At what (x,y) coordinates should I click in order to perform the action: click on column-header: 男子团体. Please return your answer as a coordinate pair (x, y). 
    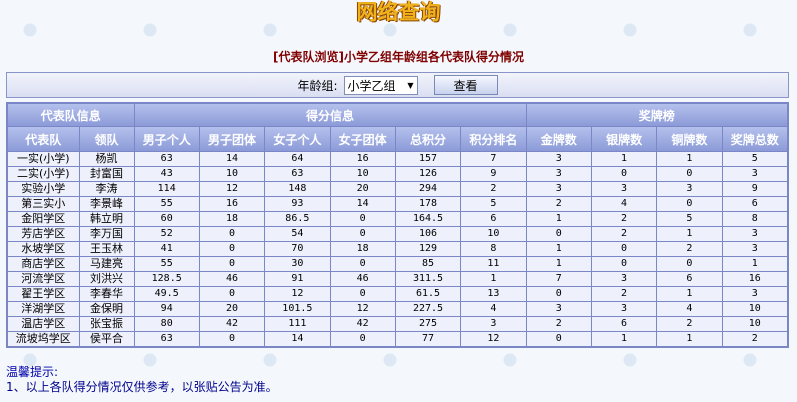
    Looking at the image, I should click on (232, 139).